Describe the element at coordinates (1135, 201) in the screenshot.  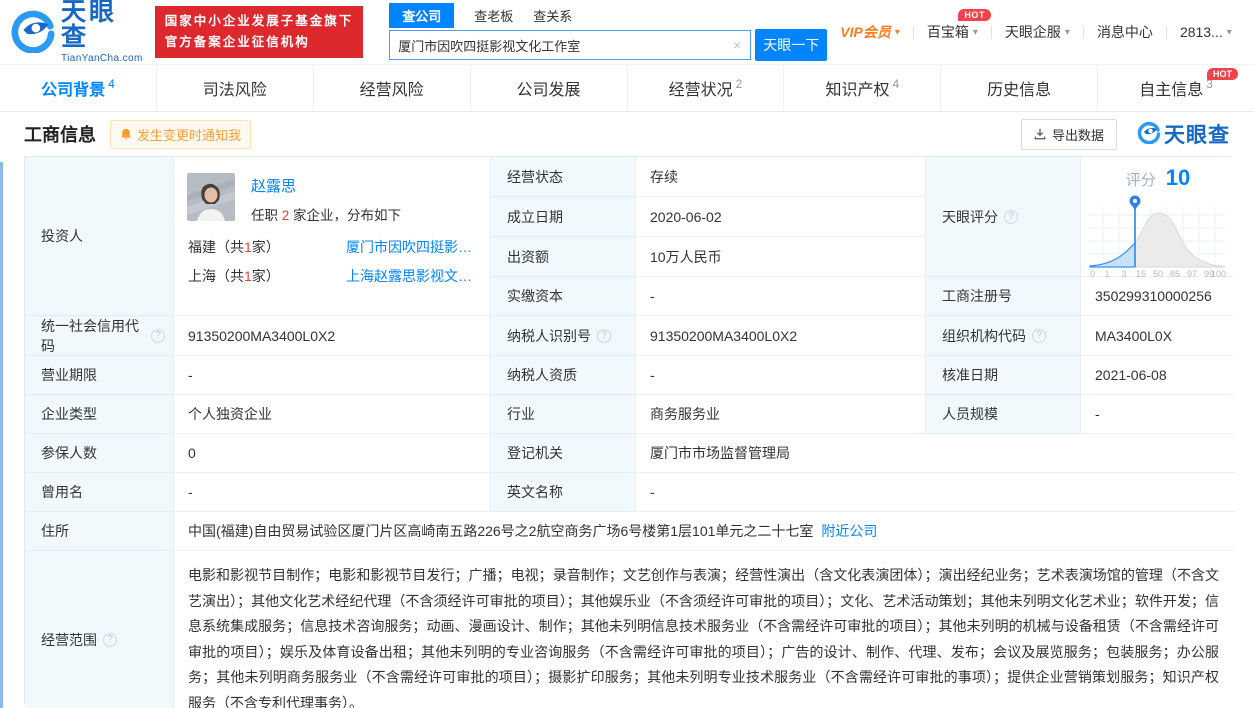
I see `score-marker-pin-dot` at that location.